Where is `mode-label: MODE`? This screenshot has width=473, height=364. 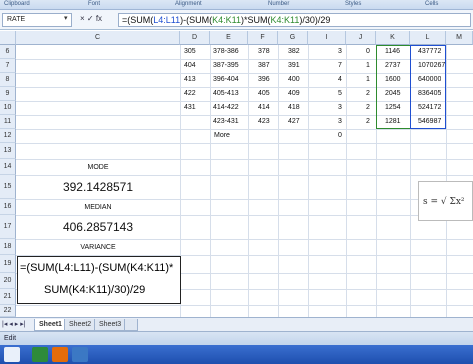 mode-label: MODE is located at coordinates (98, 168).